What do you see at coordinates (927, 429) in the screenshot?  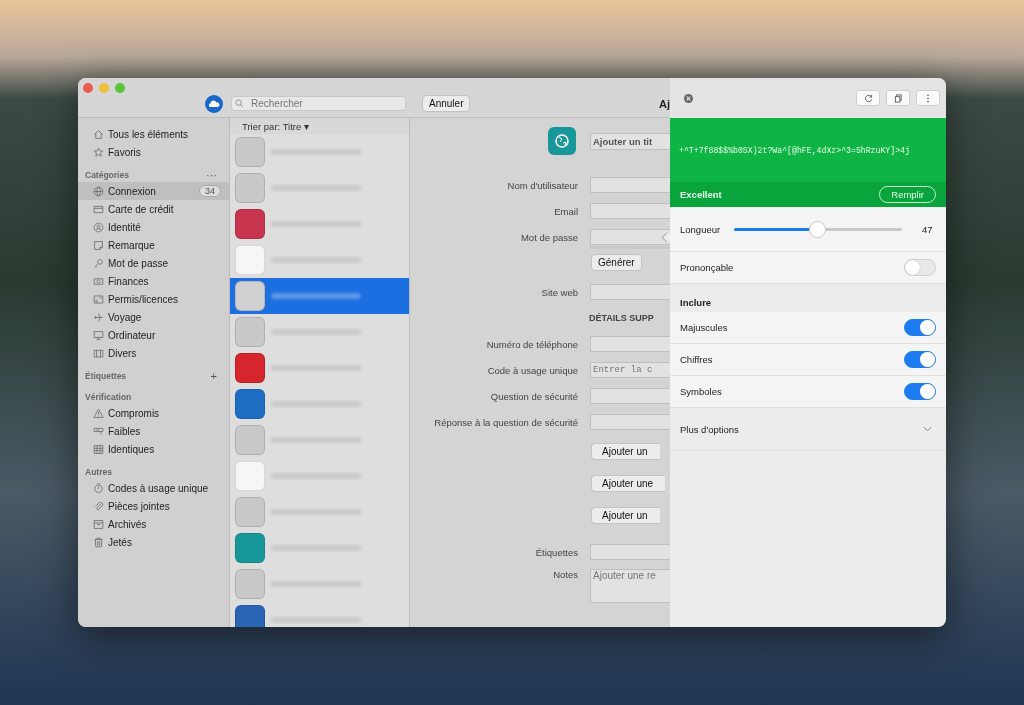 I see `chevron-down-icon` at bounding box center [927, 429].